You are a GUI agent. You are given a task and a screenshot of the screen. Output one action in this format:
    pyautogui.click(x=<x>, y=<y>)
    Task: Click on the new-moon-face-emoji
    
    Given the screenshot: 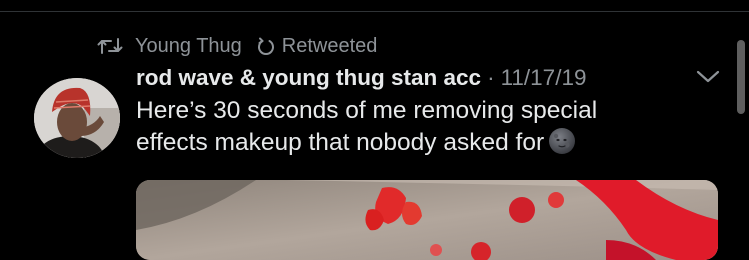 What is the action you would take?
    pyautogui.click(x=562, y=145)
    